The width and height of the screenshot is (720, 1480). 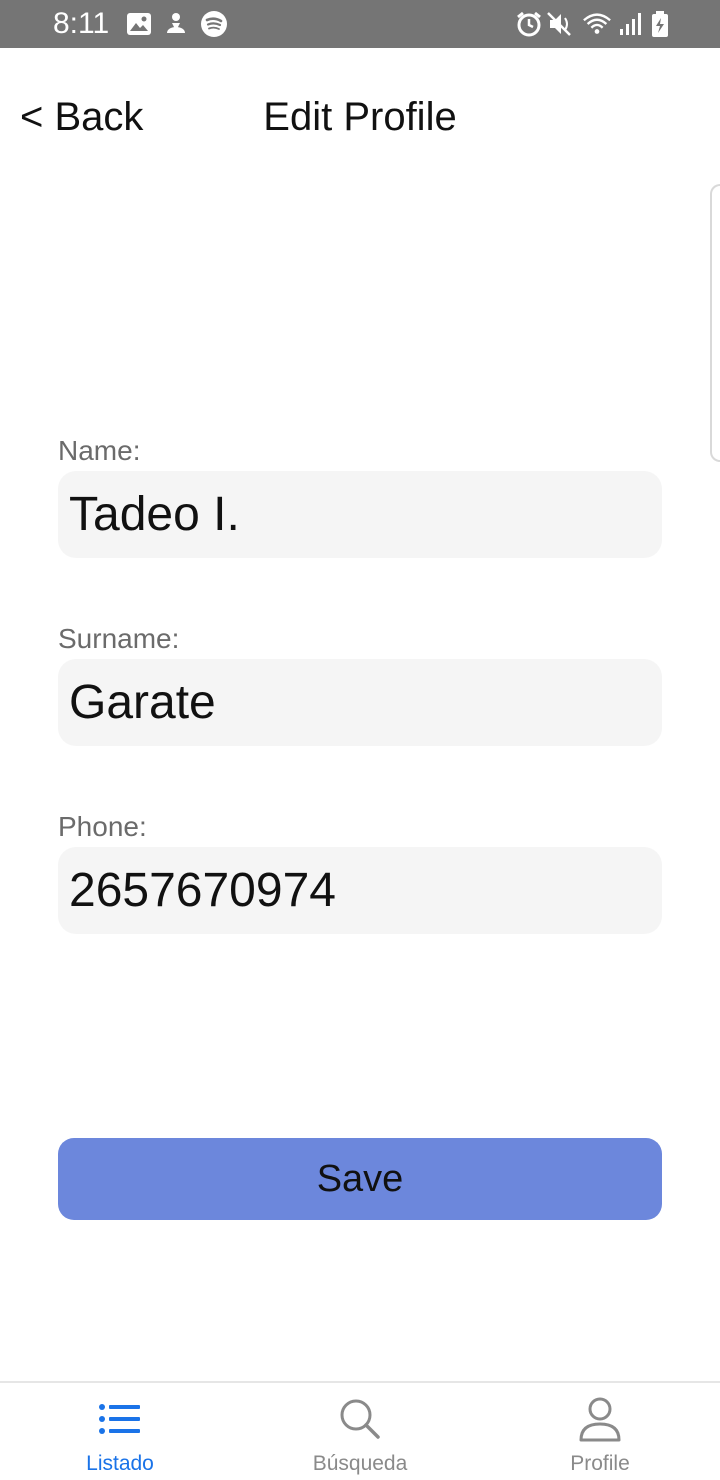 What do you see at coordinates (529, 24) in the screenshot?
I see `alarm-icon` at bounding box center [529, 24].